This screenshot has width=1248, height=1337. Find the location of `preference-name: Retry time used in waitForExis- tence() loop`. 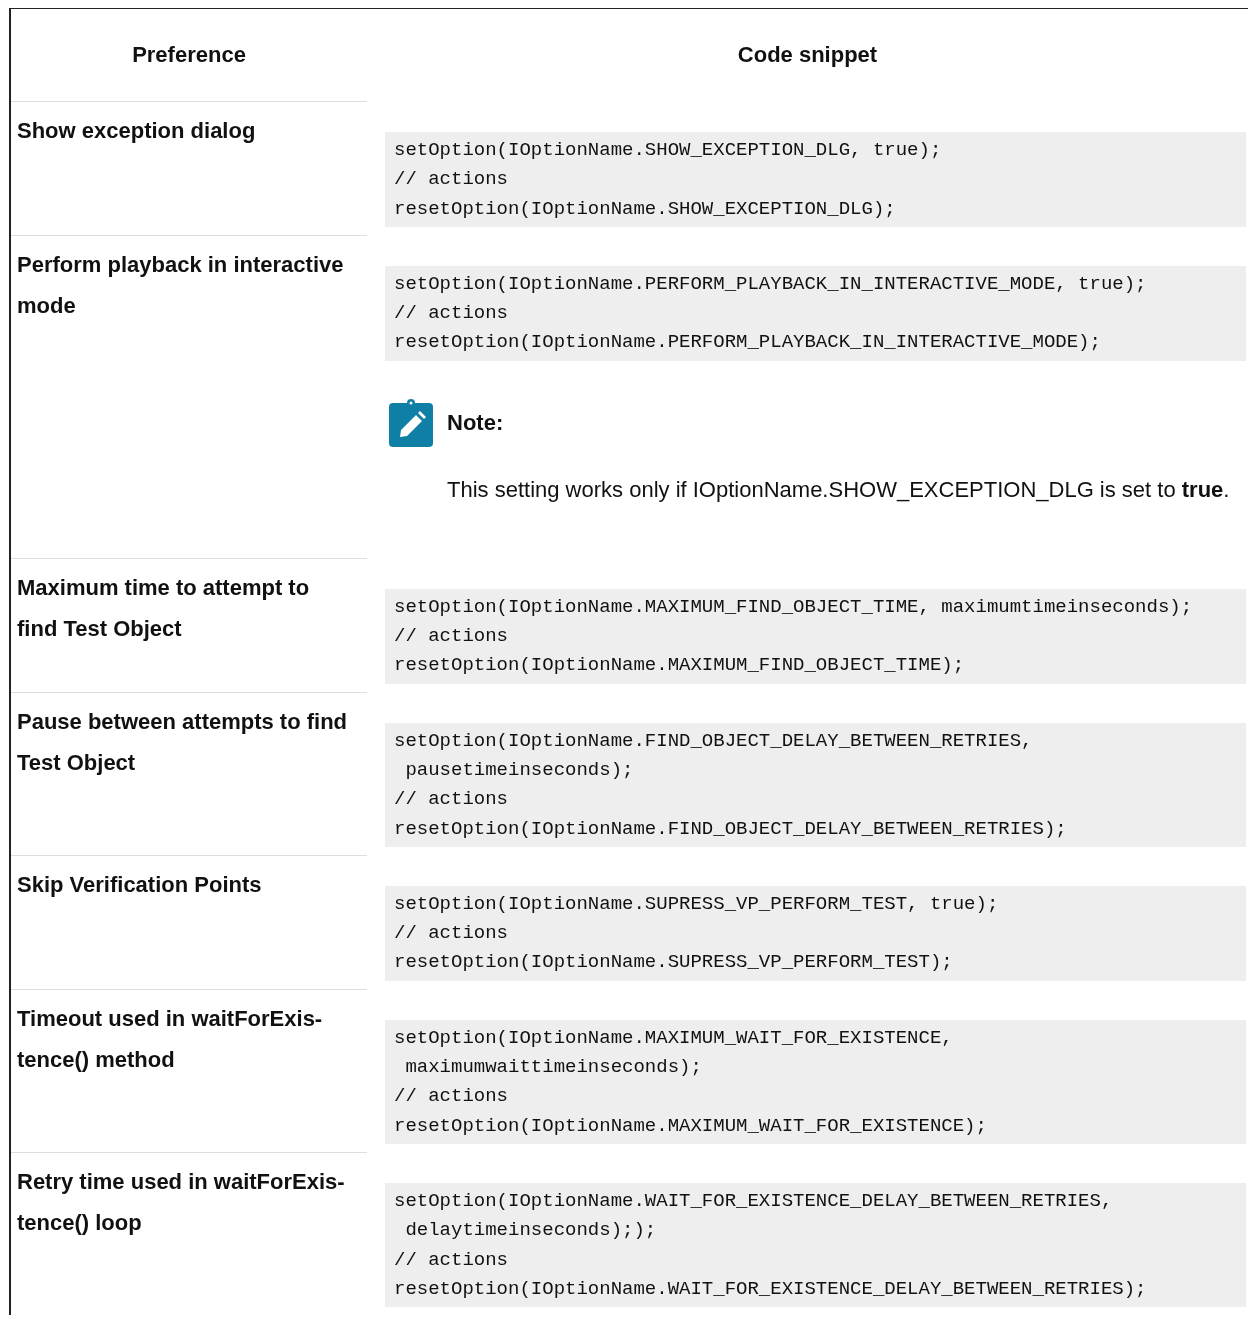

preference-name: Retry time used in waitForExis- tence() loop is located at coordinates (189, 1233).